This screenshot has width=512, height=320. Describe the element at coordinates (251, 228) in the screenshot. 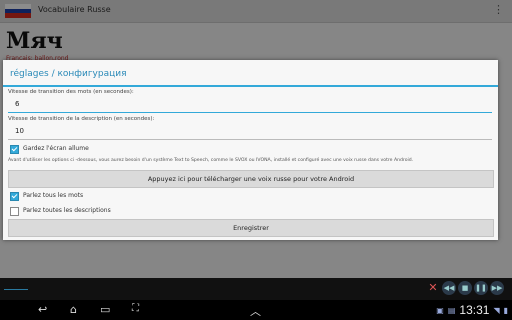

I see `save-button: Enregistrer` at that location.